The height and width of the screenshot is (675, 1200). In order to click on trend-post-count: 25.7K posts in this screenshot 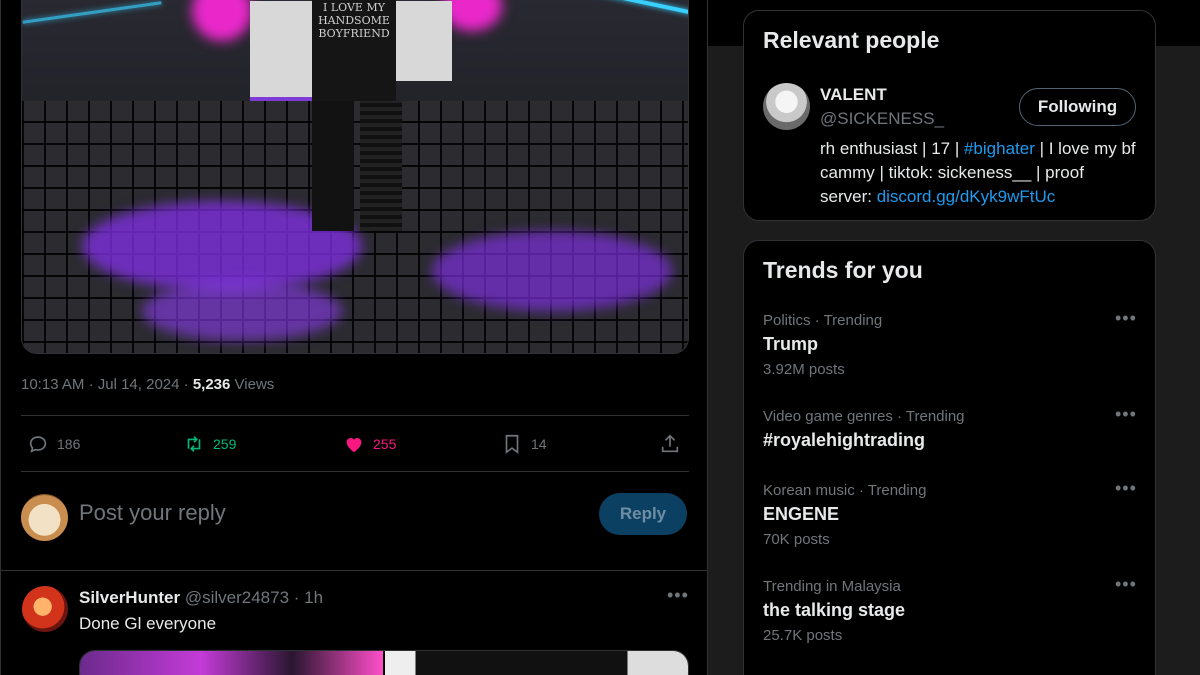, I will do `click(803, 635)`.